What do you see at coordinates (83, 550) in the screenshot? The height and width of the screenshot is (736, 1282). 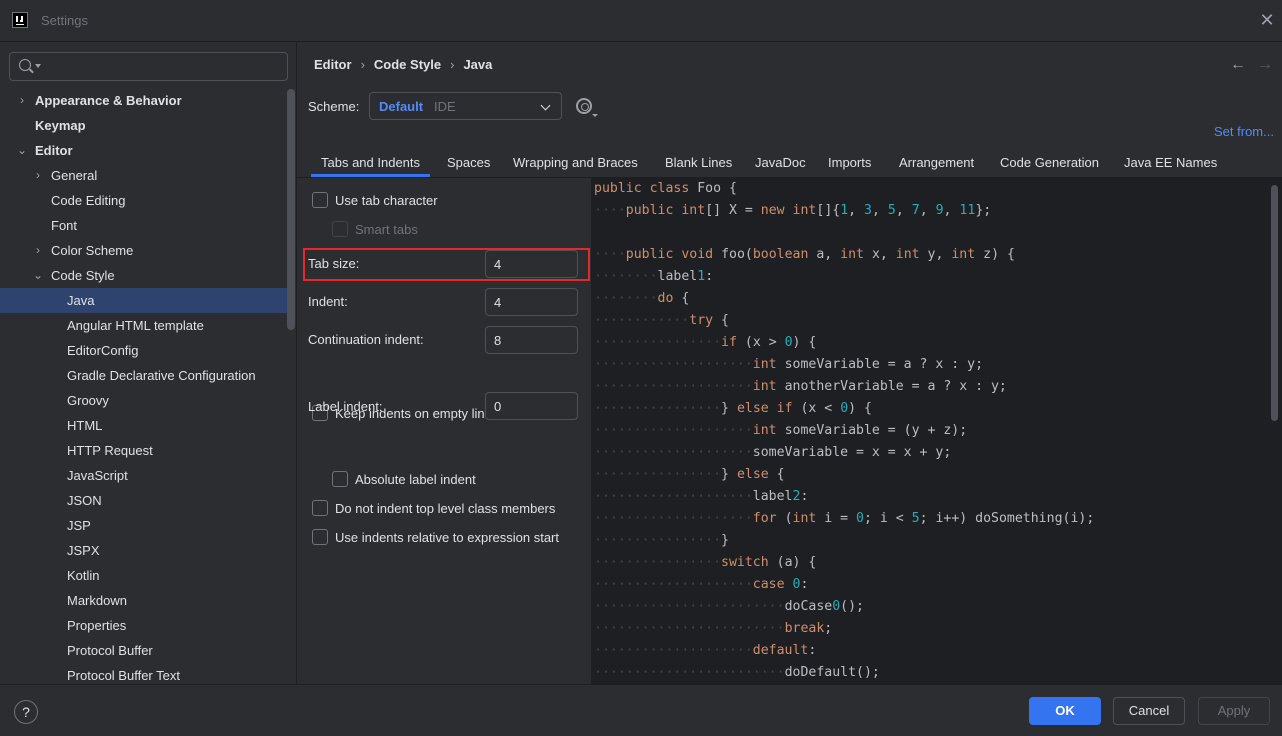 I see `sidebar-item-label: JSPX` at bounding box center [83, 550].